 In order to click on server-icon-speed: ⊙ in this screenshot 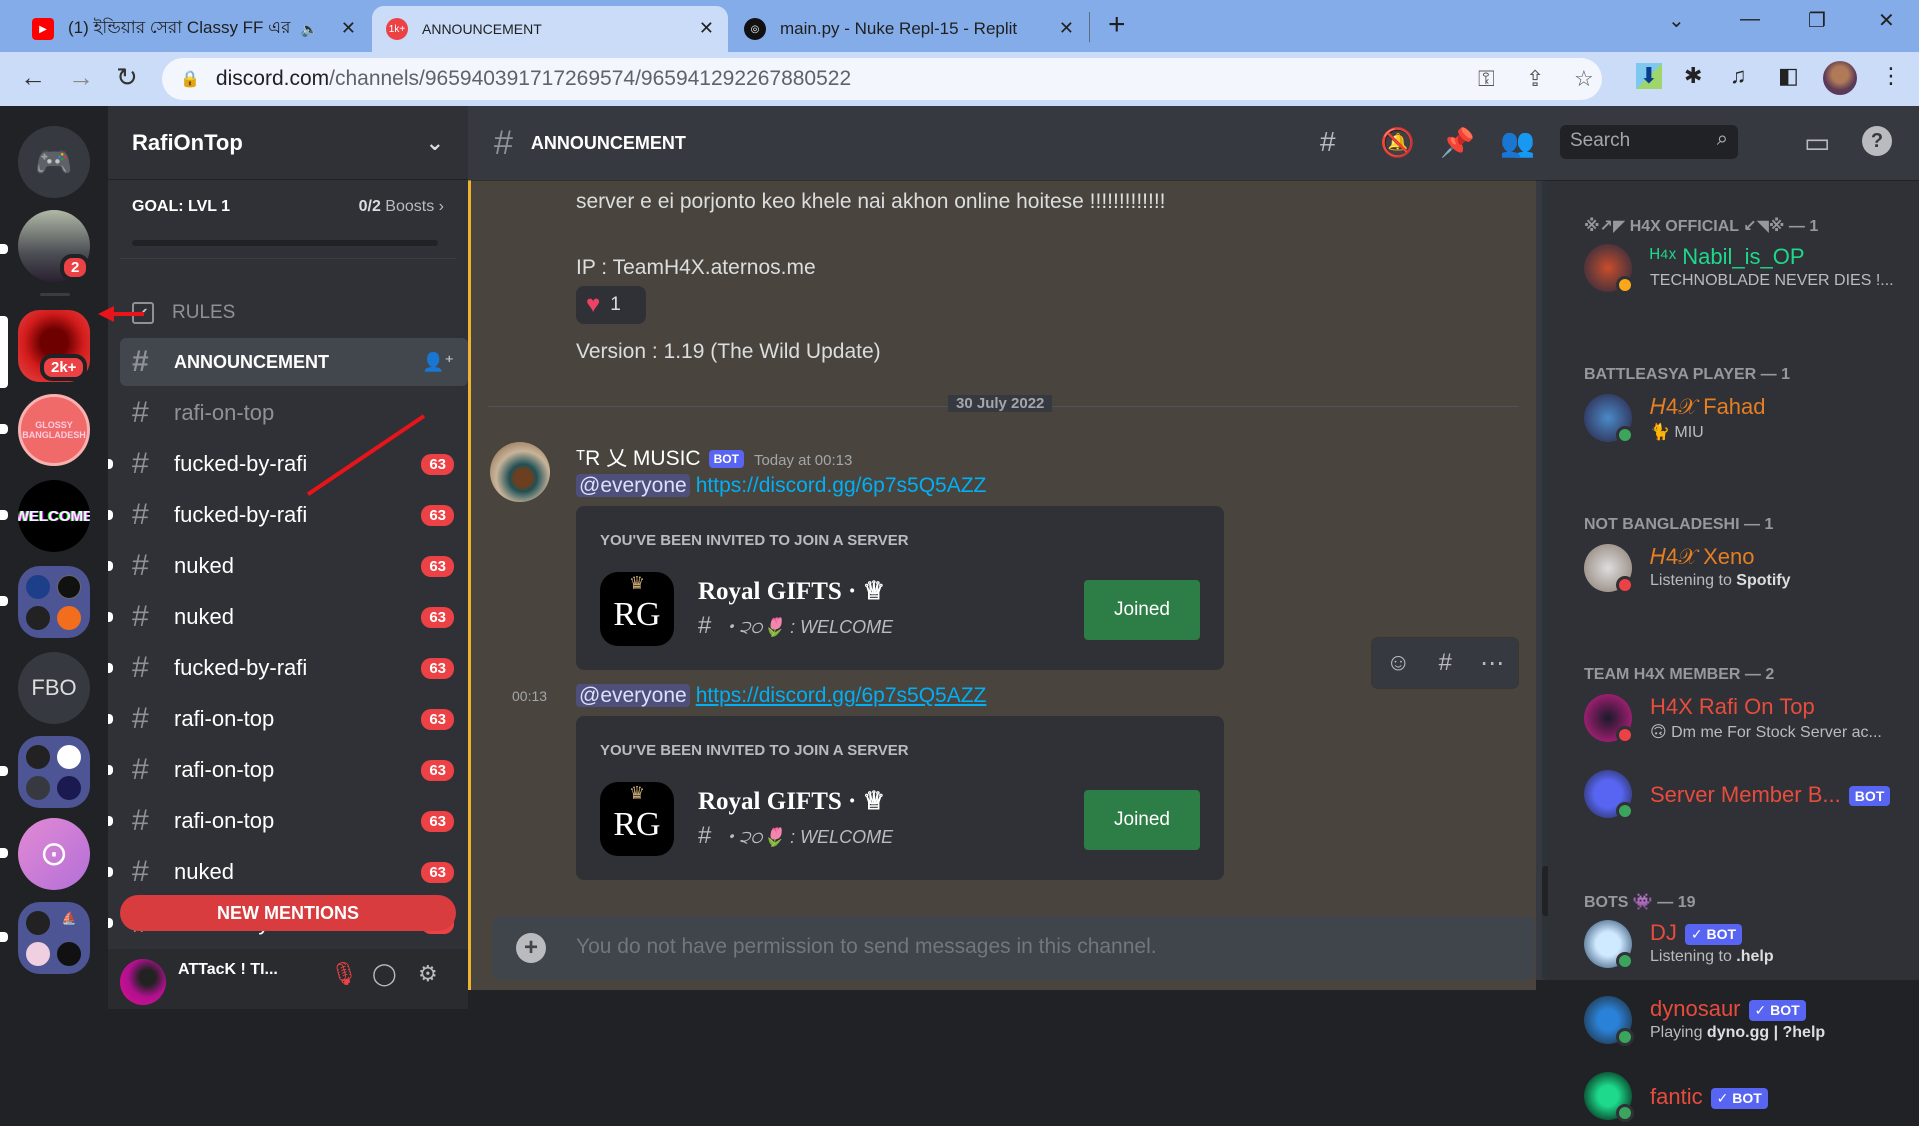, I will do `click(54, 854)`.